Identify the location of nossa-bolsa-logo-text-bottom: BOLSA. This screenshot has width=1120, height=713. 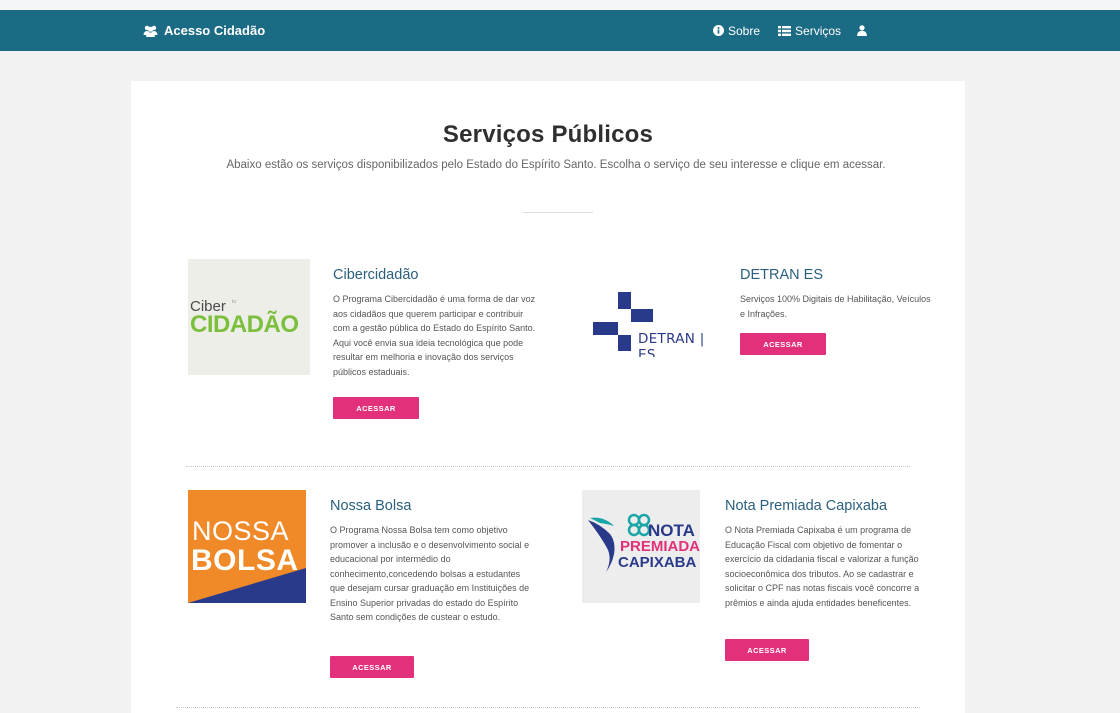
(245, 560).